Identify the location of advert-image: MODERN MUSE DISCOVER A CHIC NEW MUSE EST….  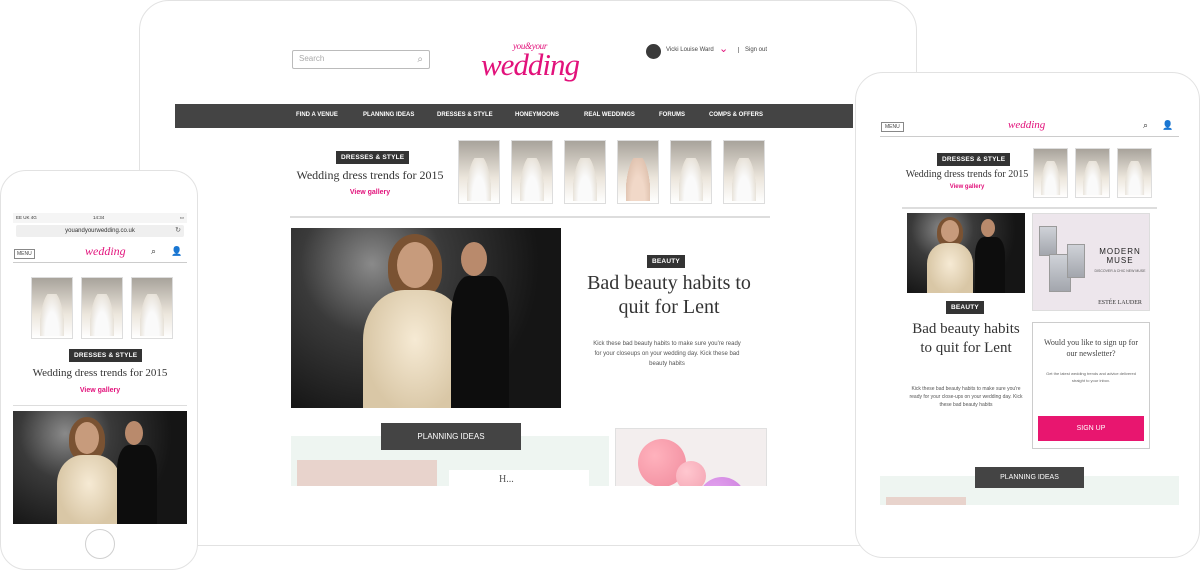
(1091, 262).